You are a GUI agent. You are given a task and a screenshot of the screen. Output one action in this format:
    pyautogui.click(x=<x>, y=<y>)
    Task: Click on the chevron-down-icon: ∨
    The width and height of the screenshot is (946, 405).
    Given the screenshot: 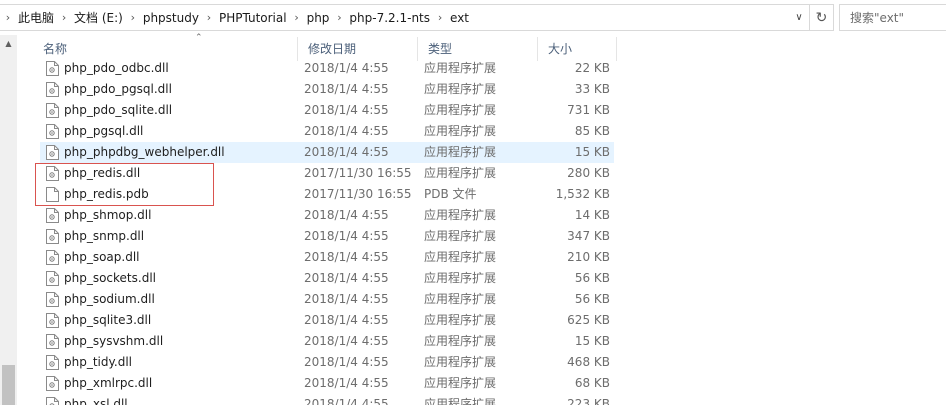 What is the action you would take?
    pyautogui.click(x=799, y=17)
    